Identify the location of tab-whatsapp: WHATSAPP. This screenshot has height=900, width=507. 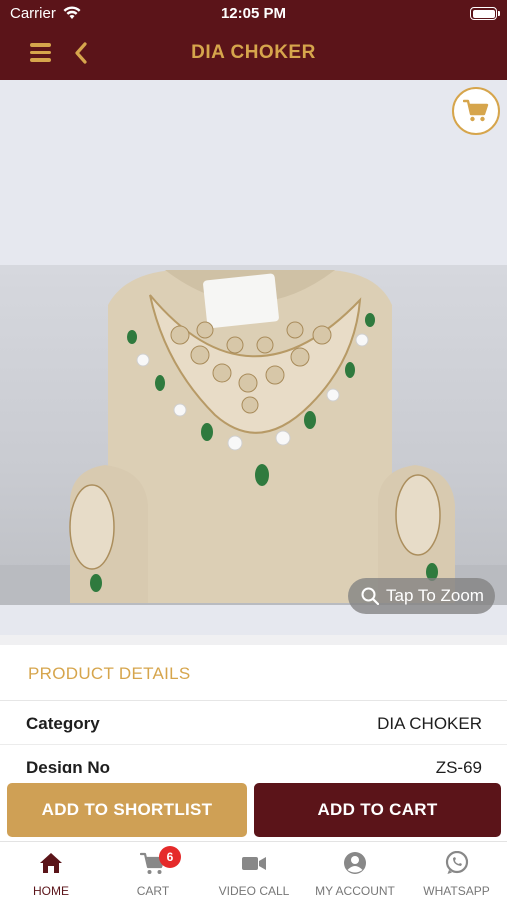
(456, 871).